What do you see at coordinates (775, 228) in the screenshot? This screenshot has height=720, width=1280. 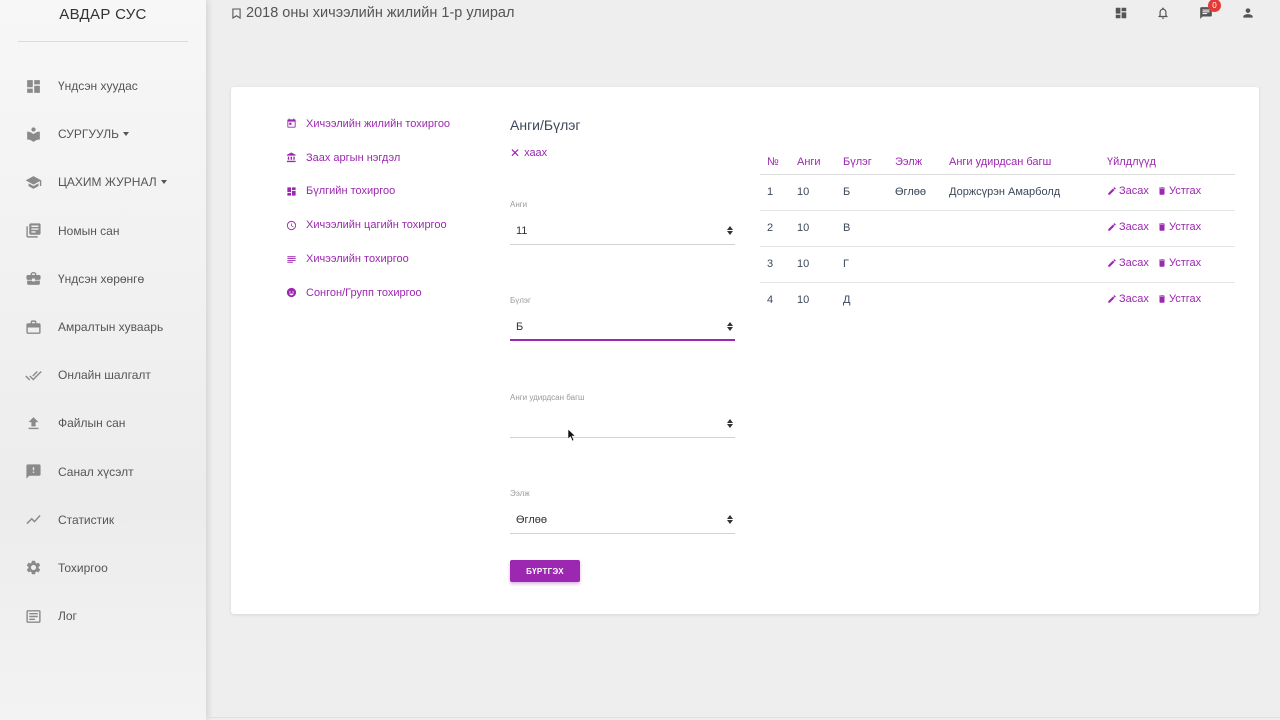 I see `cell-no: 2` at bounding box center [775, 228].